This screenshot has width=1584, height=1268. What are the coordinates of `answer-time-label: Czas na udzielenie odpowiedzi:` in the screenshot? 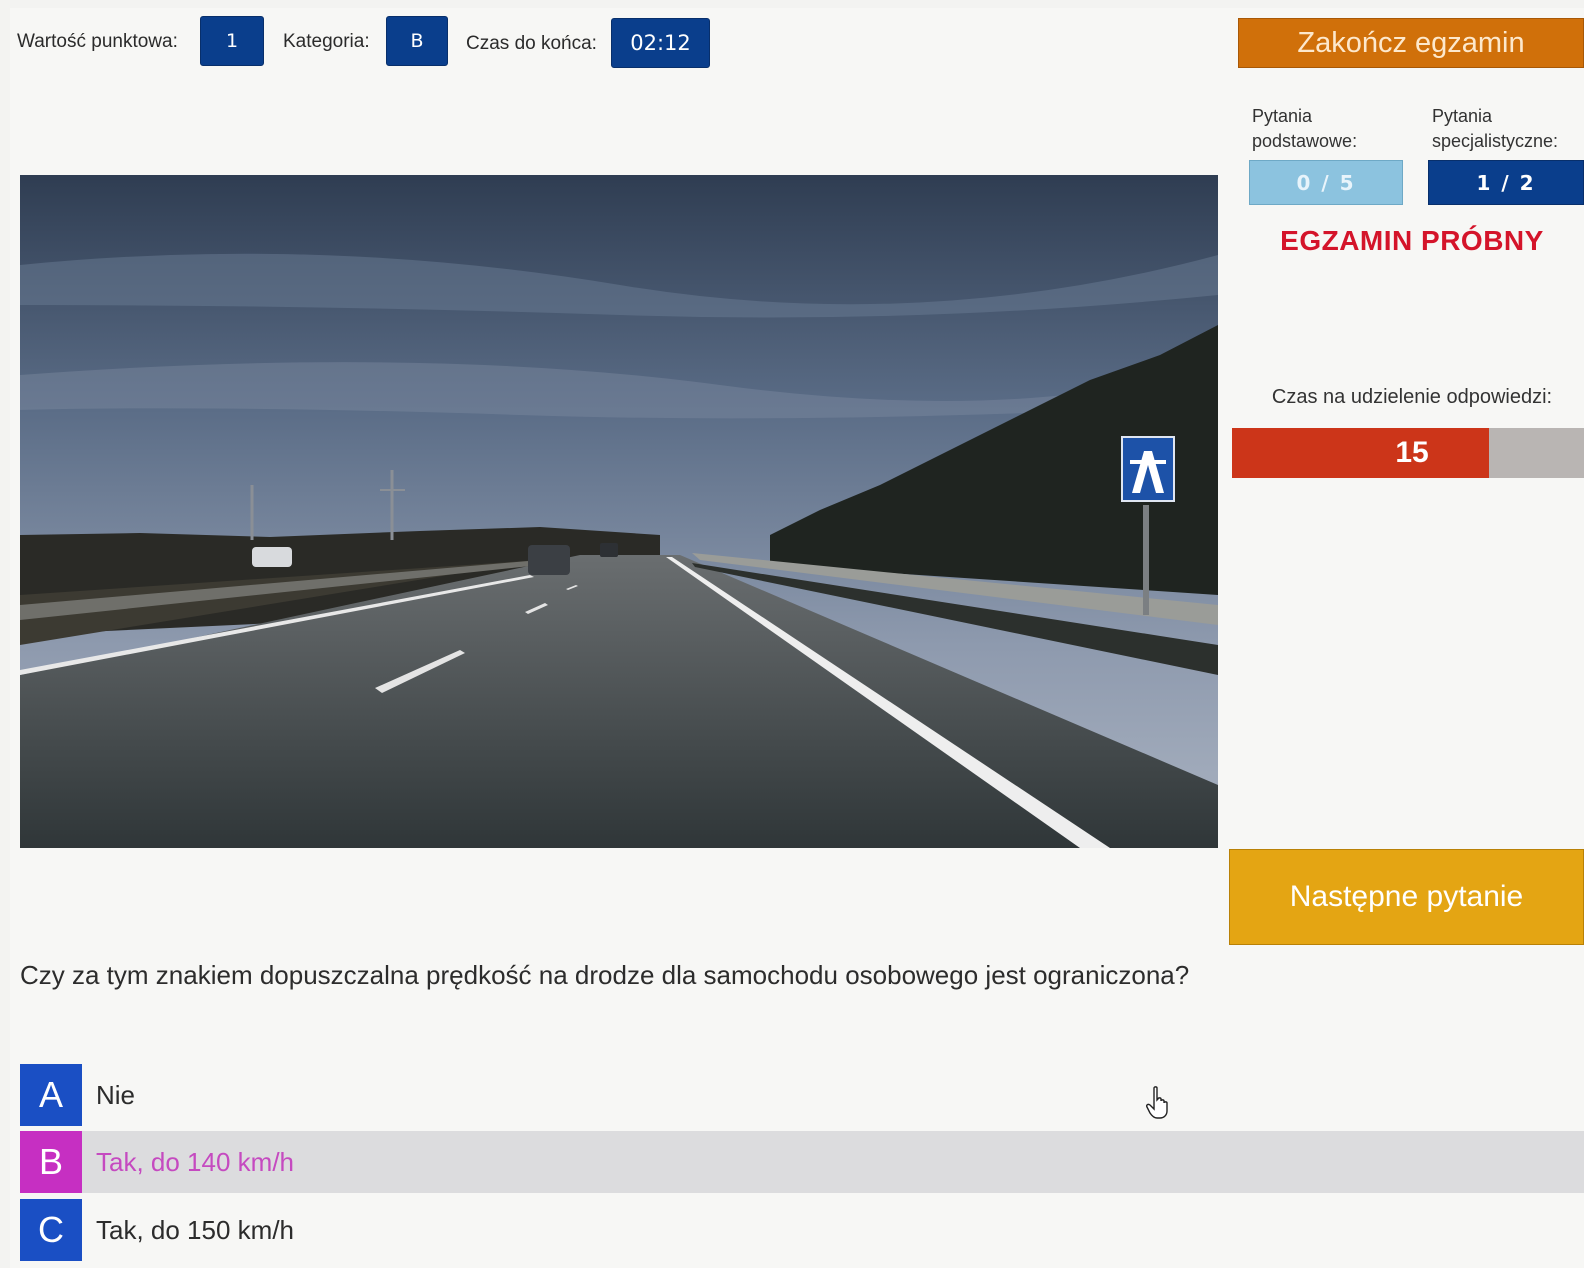 It's located at (1412, 397).